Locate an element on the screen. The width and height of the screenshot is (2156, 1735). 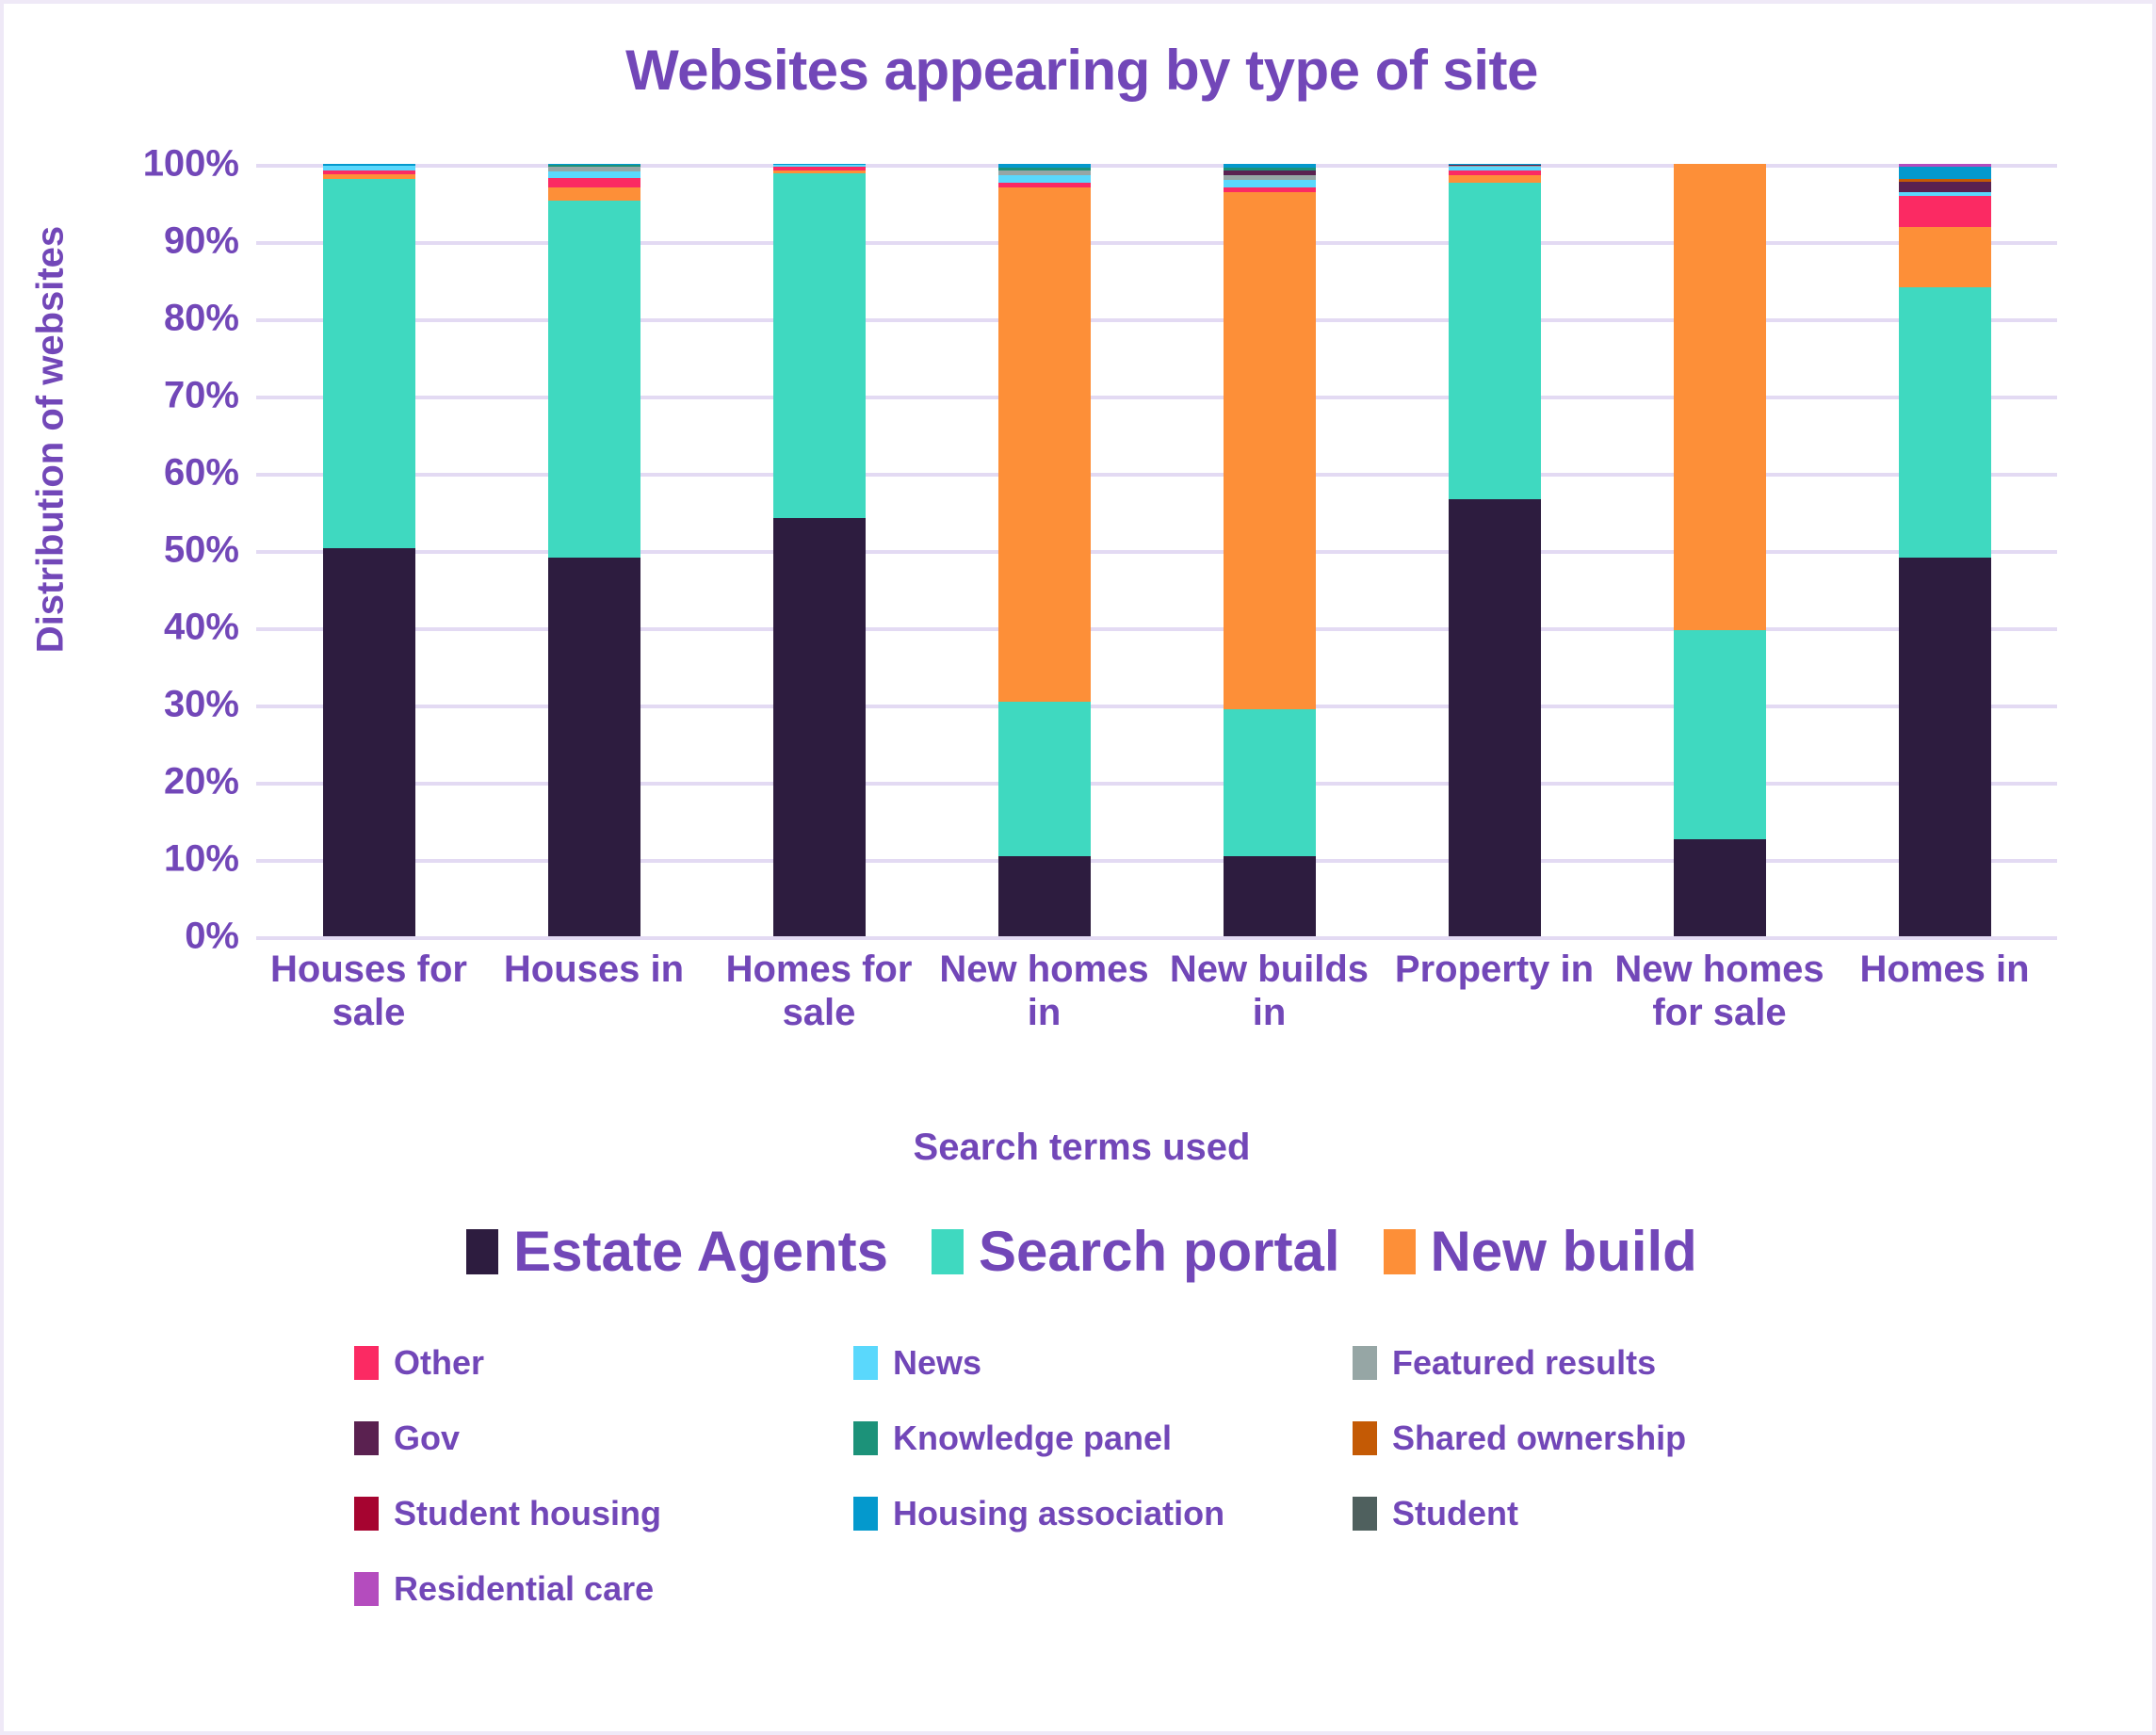
legend-item-label: News is located at coordinates (938, 1362).